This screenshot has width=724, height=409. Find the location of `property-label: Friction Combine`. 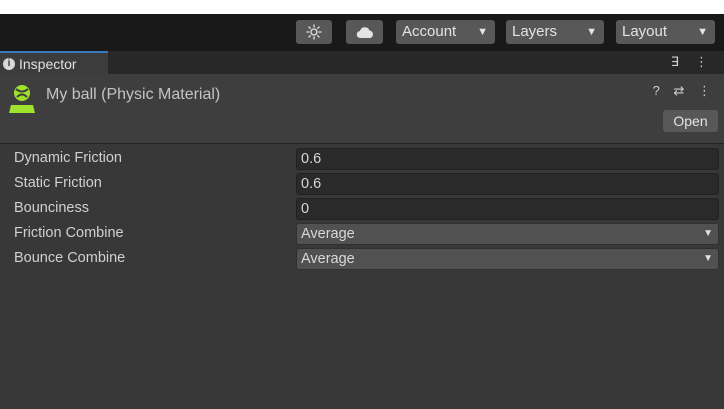

property-label: Friction Combine is located at coordinates (69, 233).